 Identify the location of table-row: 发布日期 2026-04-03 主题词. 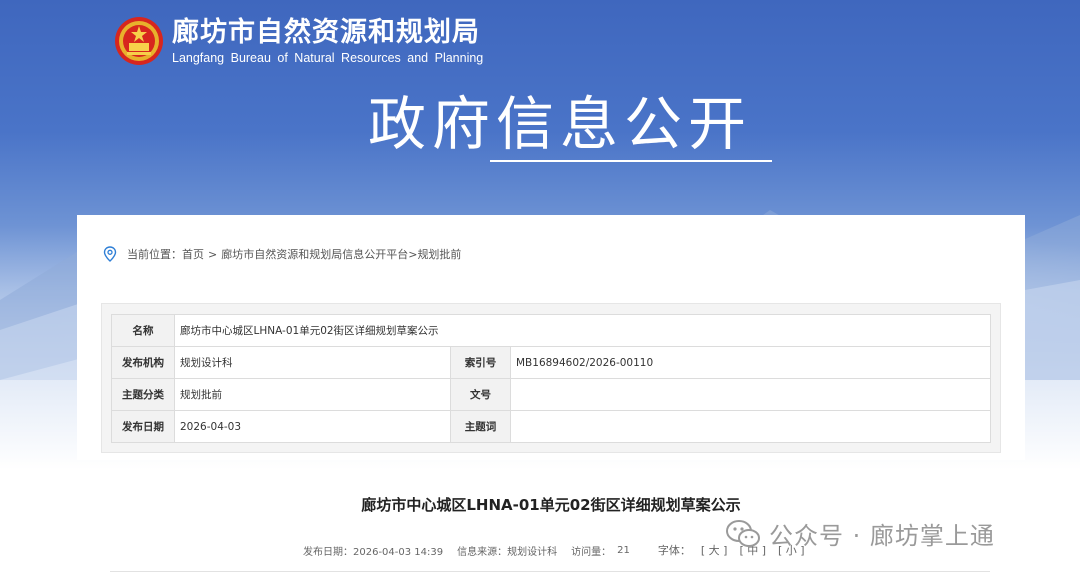
(551, 426).